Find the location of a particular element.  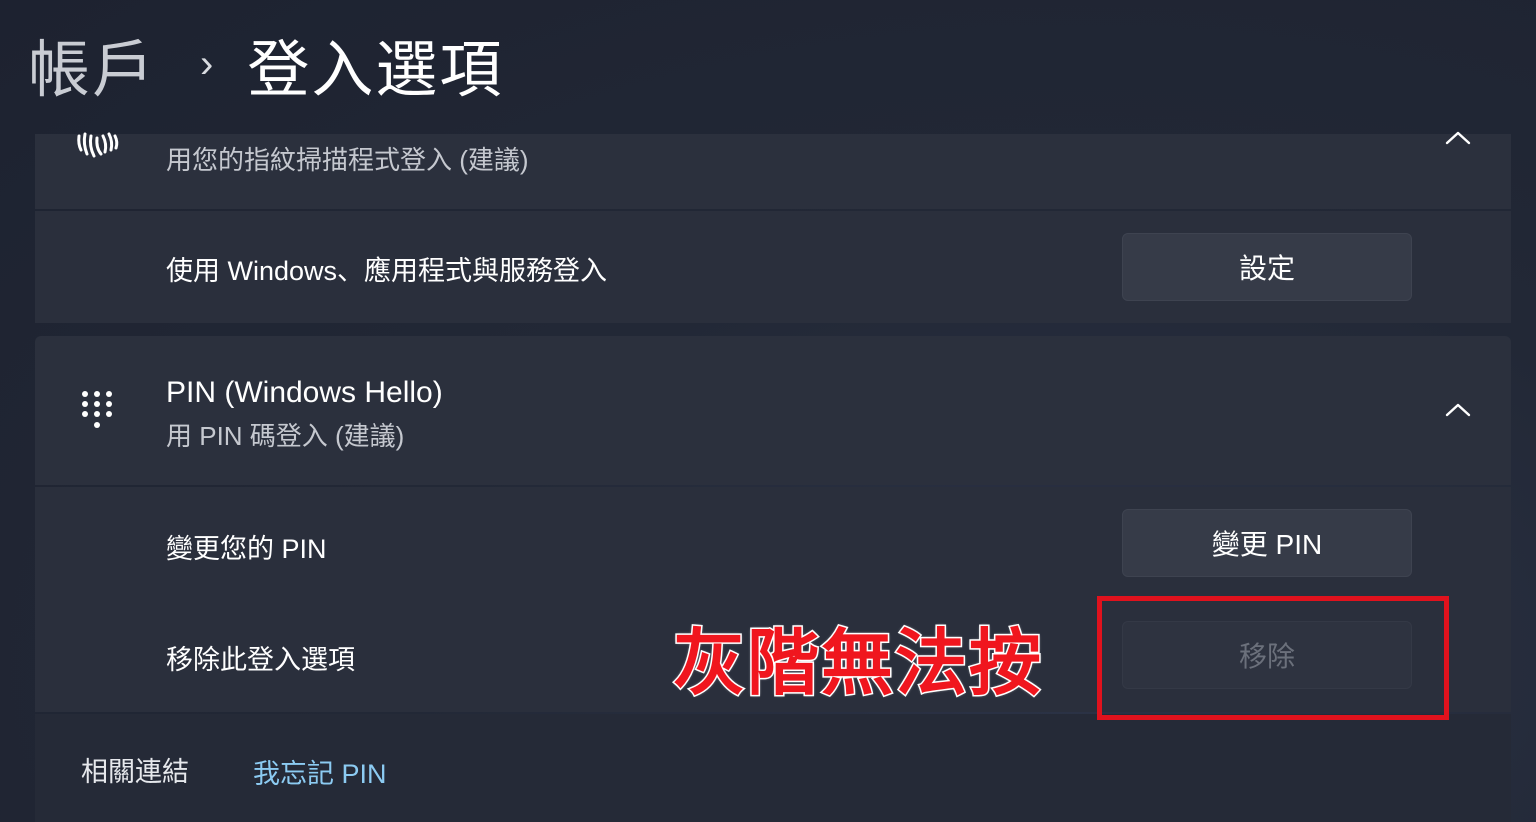

page-title: 登入選項 is located at coordinates (375, 70).